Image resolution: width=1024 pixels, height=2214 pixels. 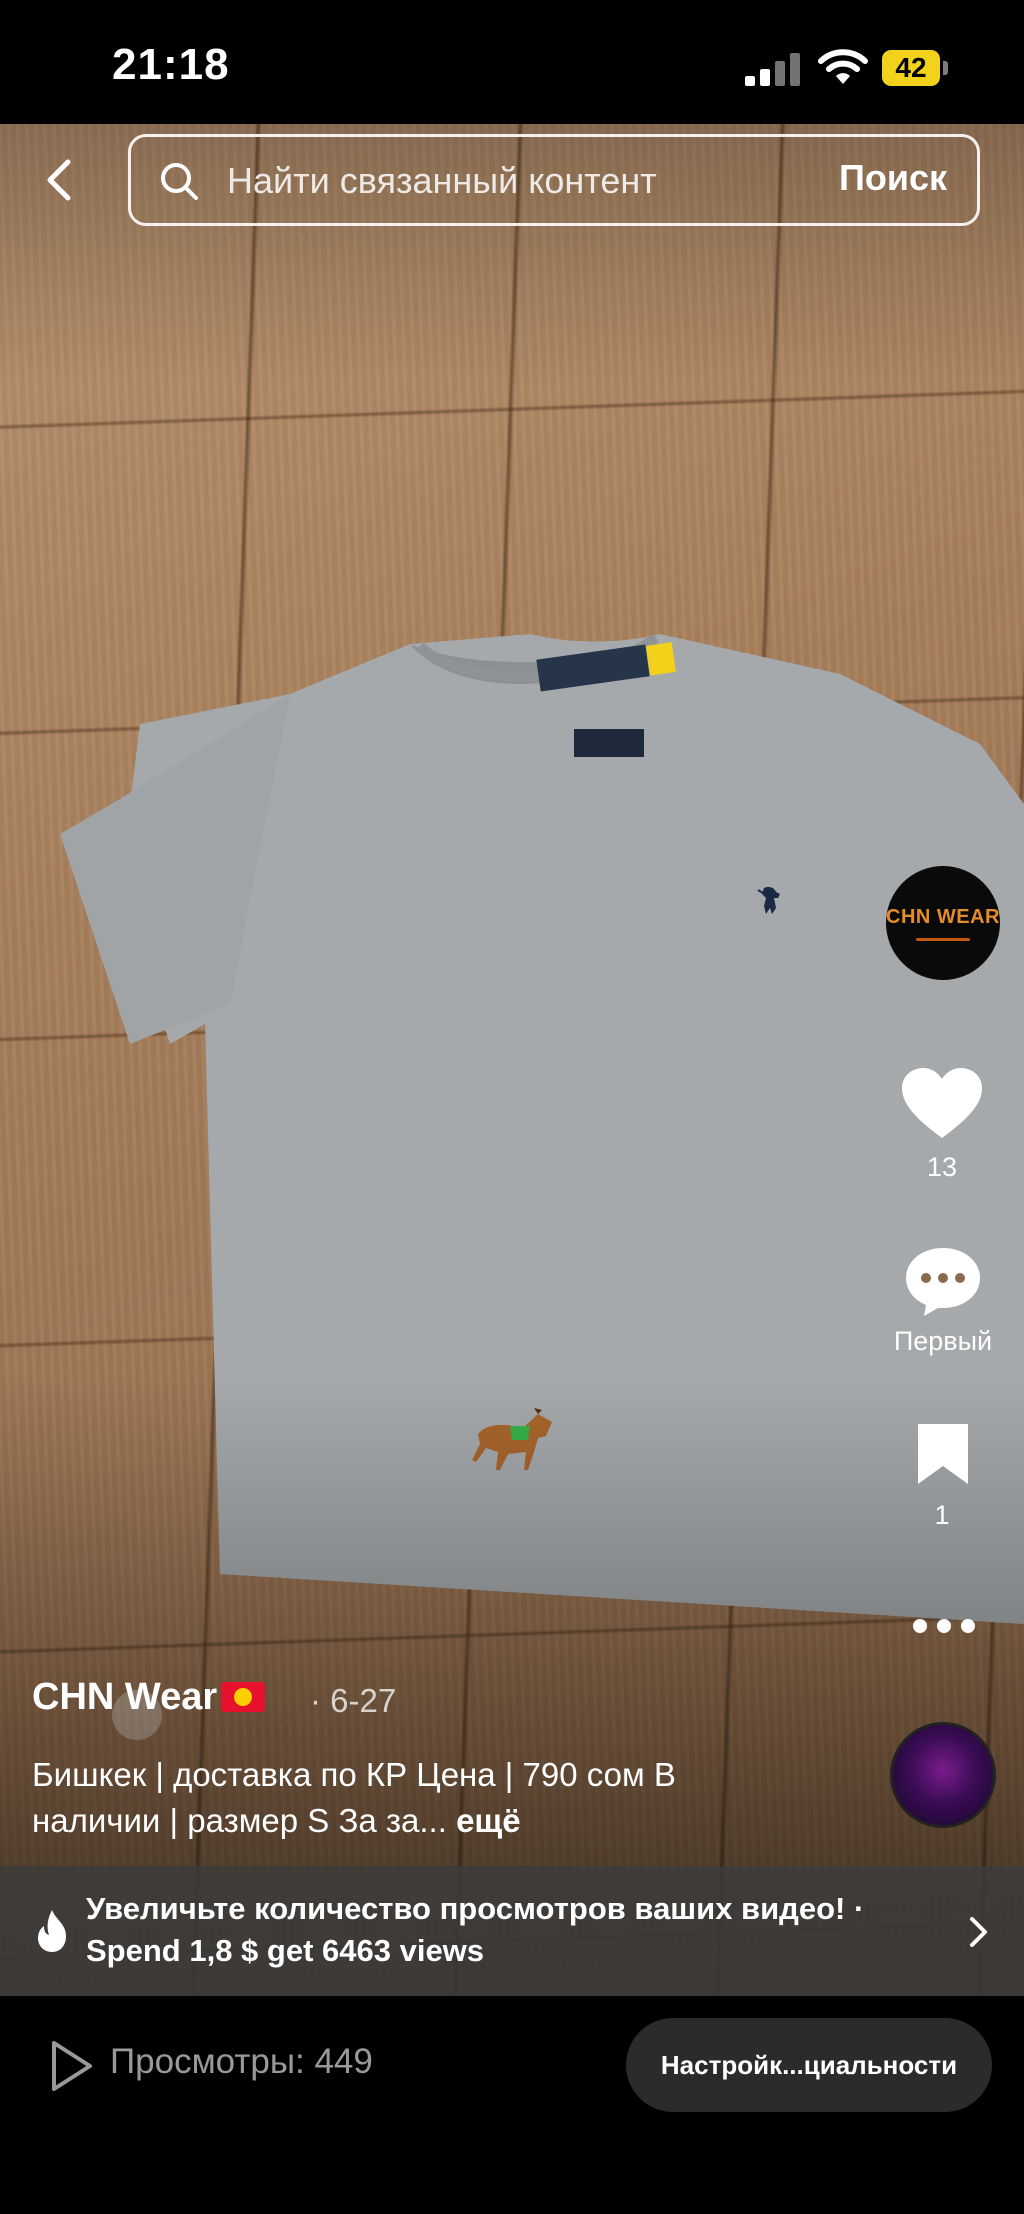 I want to click on battery-indicator: 42, so click(x=911, y=68).